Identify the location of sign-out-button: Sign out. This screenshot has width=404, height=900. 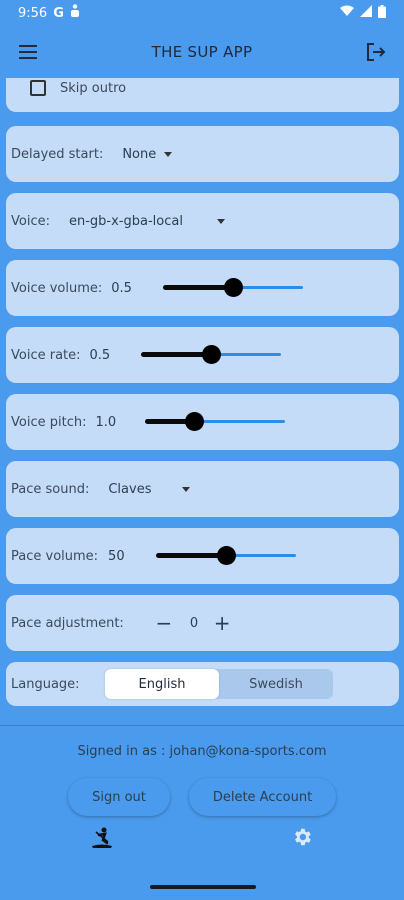
(119, 797).